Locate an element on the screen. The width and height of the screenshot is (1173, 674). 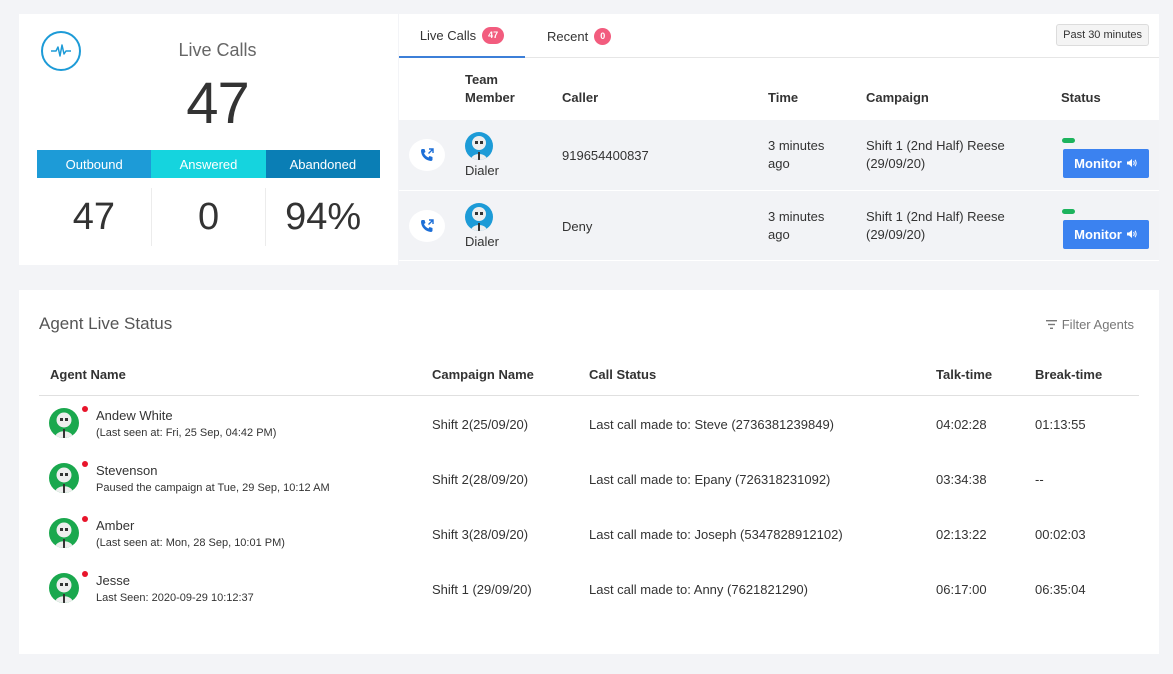
agent-call-status: Last call made to: Steve (2736381239849) is located at coordinates (712, 424).